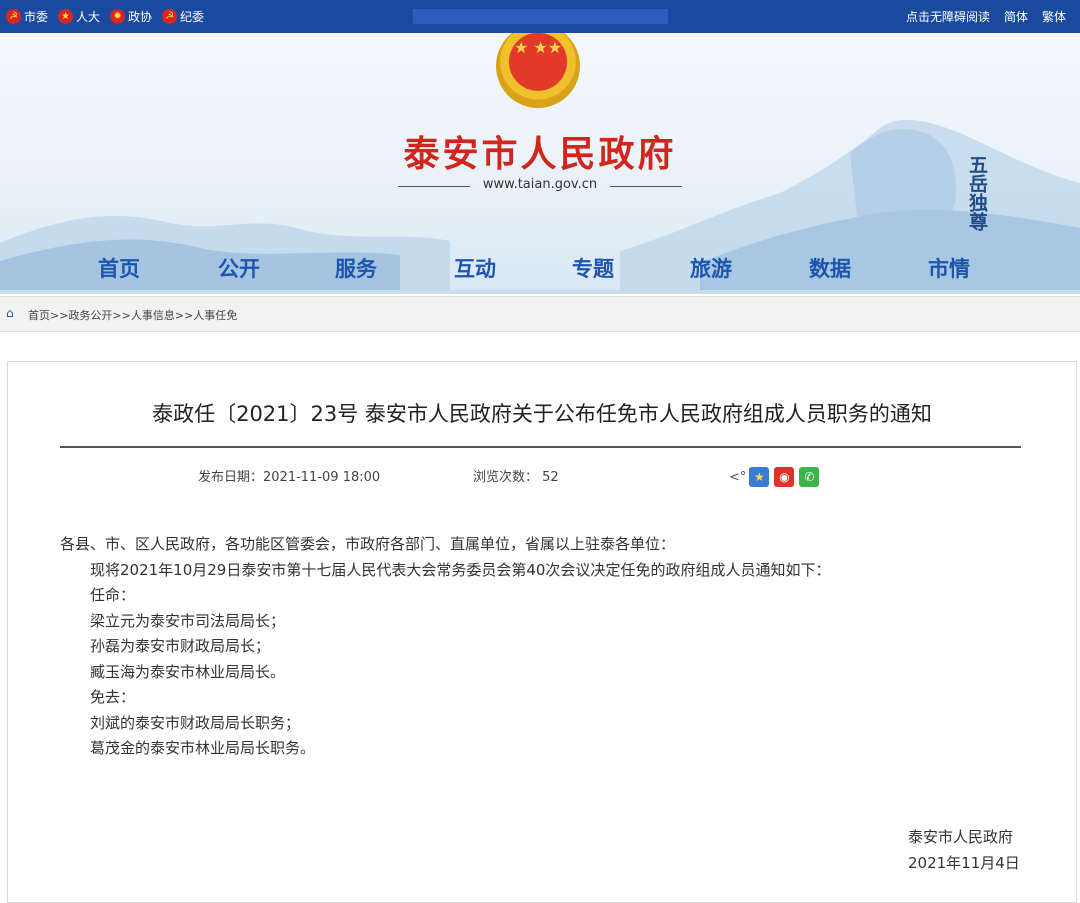  What do you see at coordinates (809, 477) in the screenshot?
I see `wechat-share-icon: ✆` at bounding box center [809, 477].